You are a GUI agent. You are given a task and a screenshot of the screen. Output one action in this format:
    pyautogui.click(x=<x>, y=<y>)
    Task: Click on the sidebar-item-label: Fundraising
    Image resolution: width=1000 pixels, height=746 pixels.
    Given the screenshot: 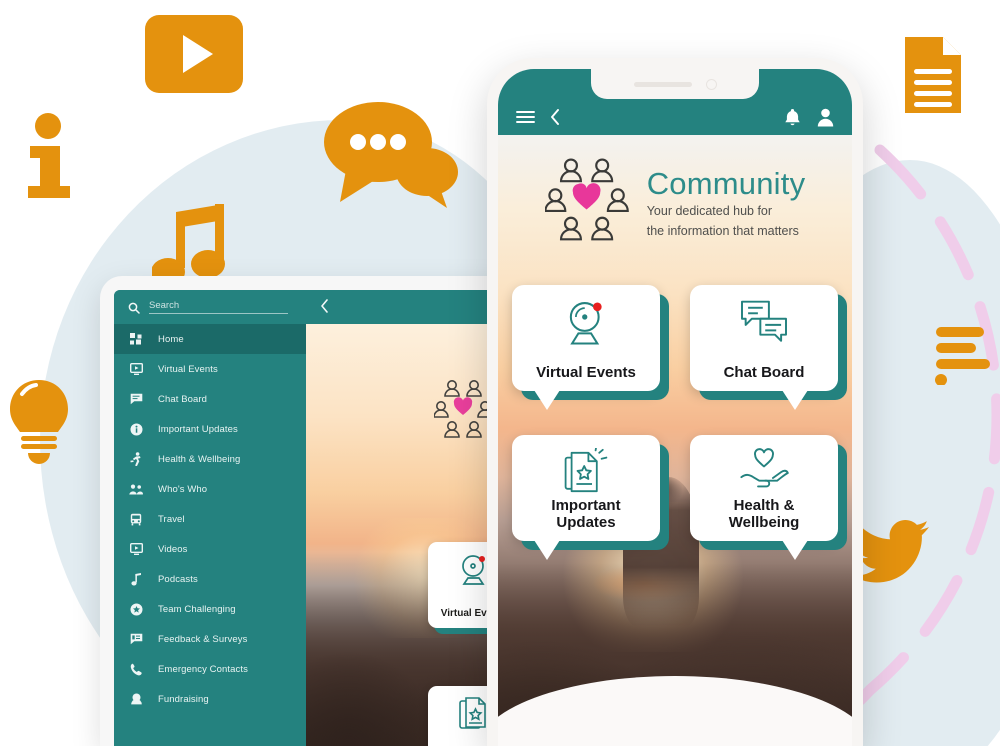 What is the action you would take?
    pyautogui.click(x=183, y=699)
    